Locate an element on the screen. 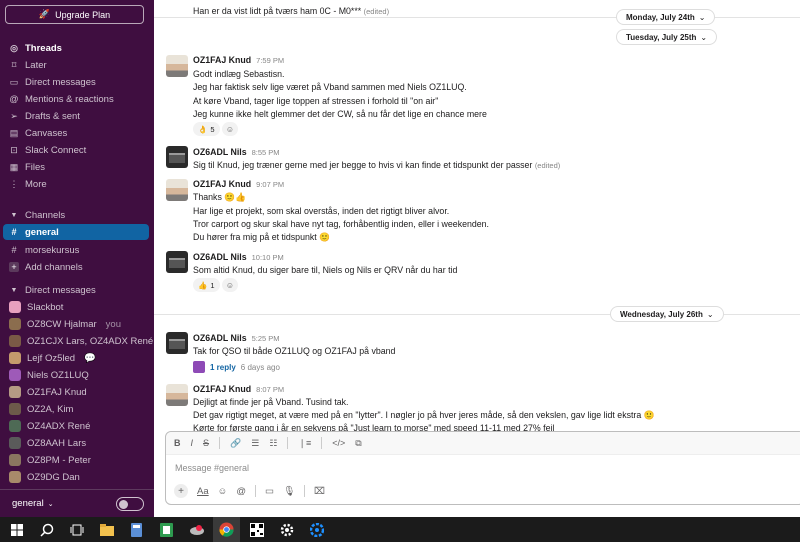 The height and width of the screenshot is (542, 800). date-pill-tuesday: Tuesday, July 25th ⌄ is located at coordinates (667, 37).